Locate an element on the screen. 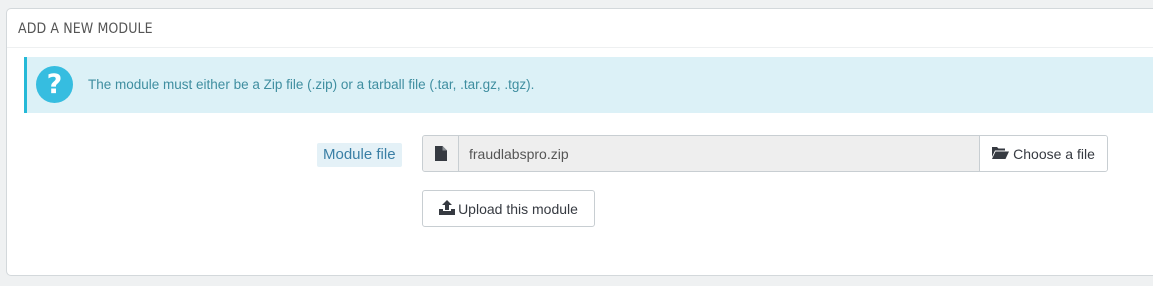  module-file-field: Choose a file is located at coordinates (765, 153).